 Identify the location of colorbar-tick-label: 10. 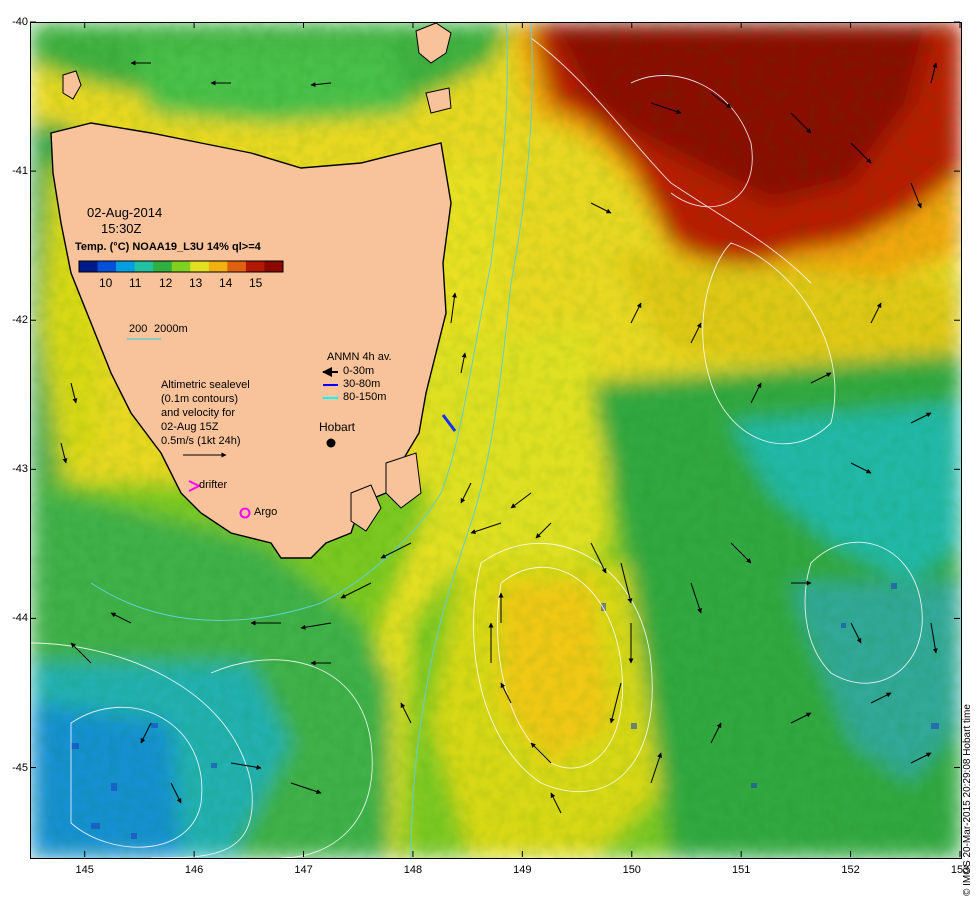
(106, 283).